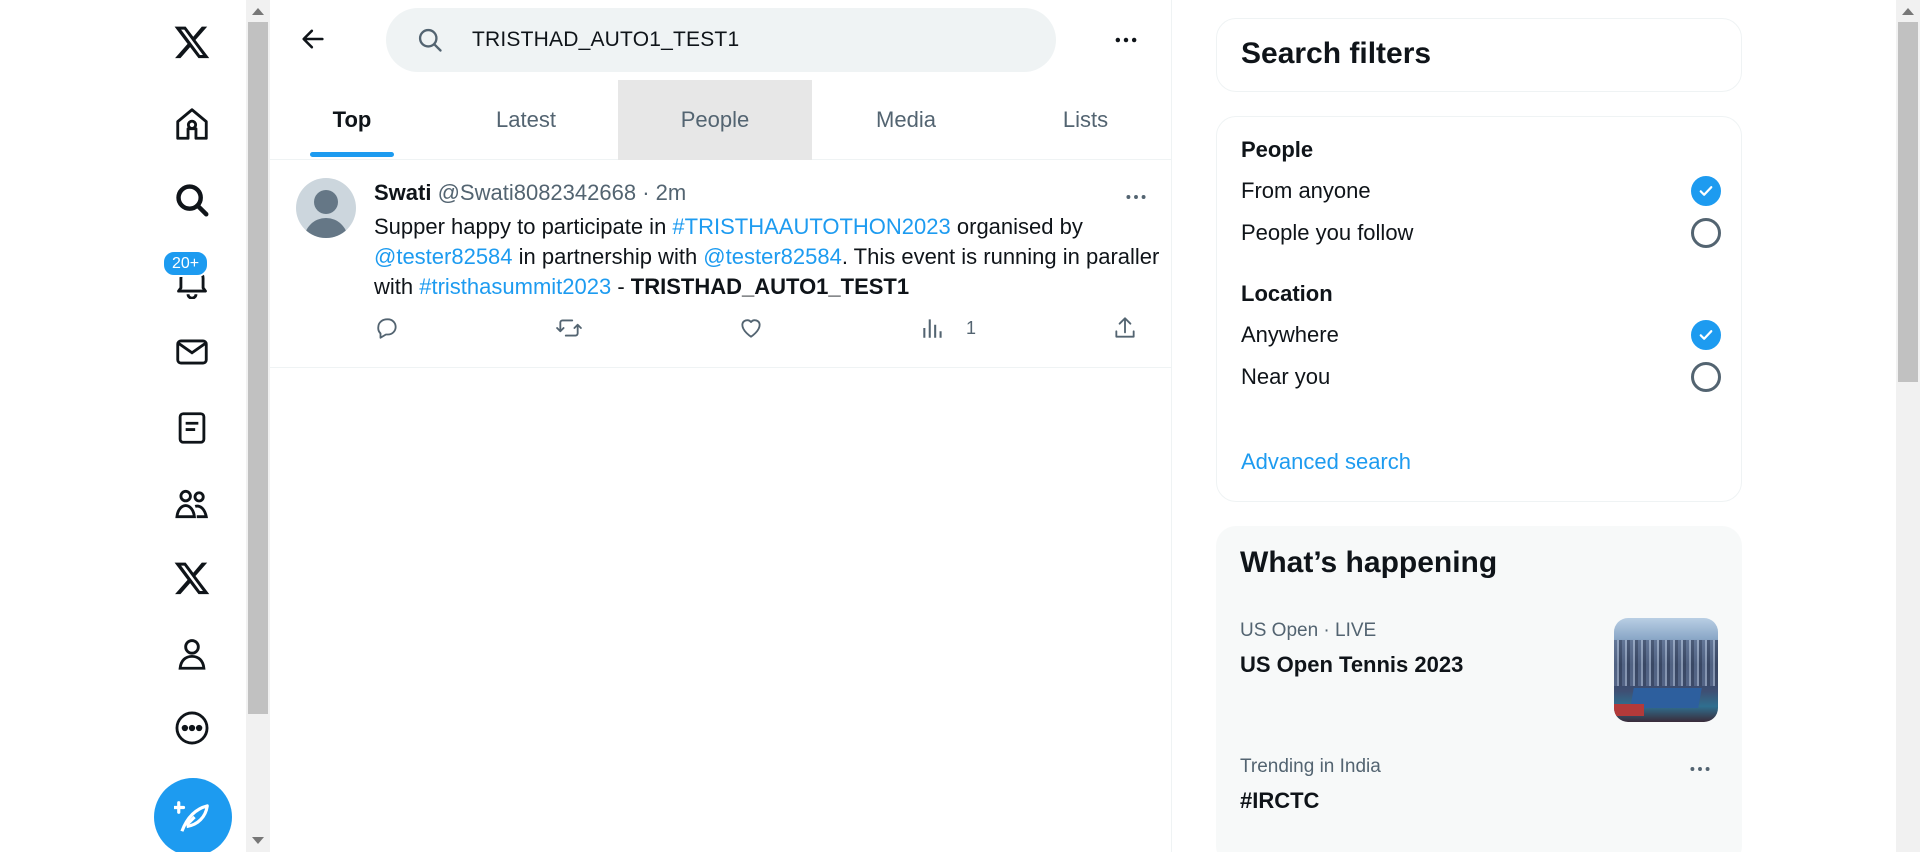  I want to click on stadium-stands, so click(1666, 663).